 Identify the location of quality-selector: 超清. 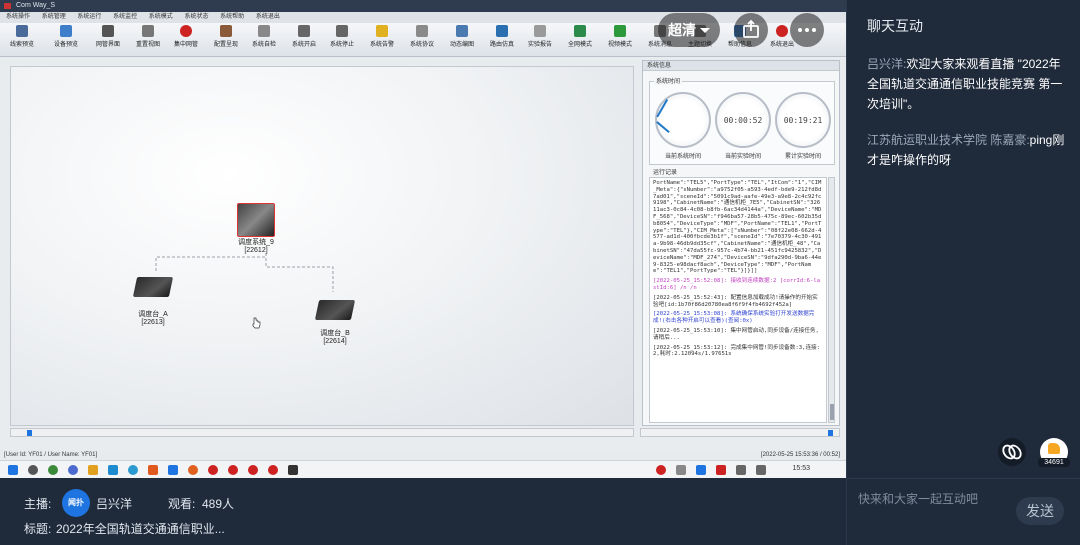
(689, 30).